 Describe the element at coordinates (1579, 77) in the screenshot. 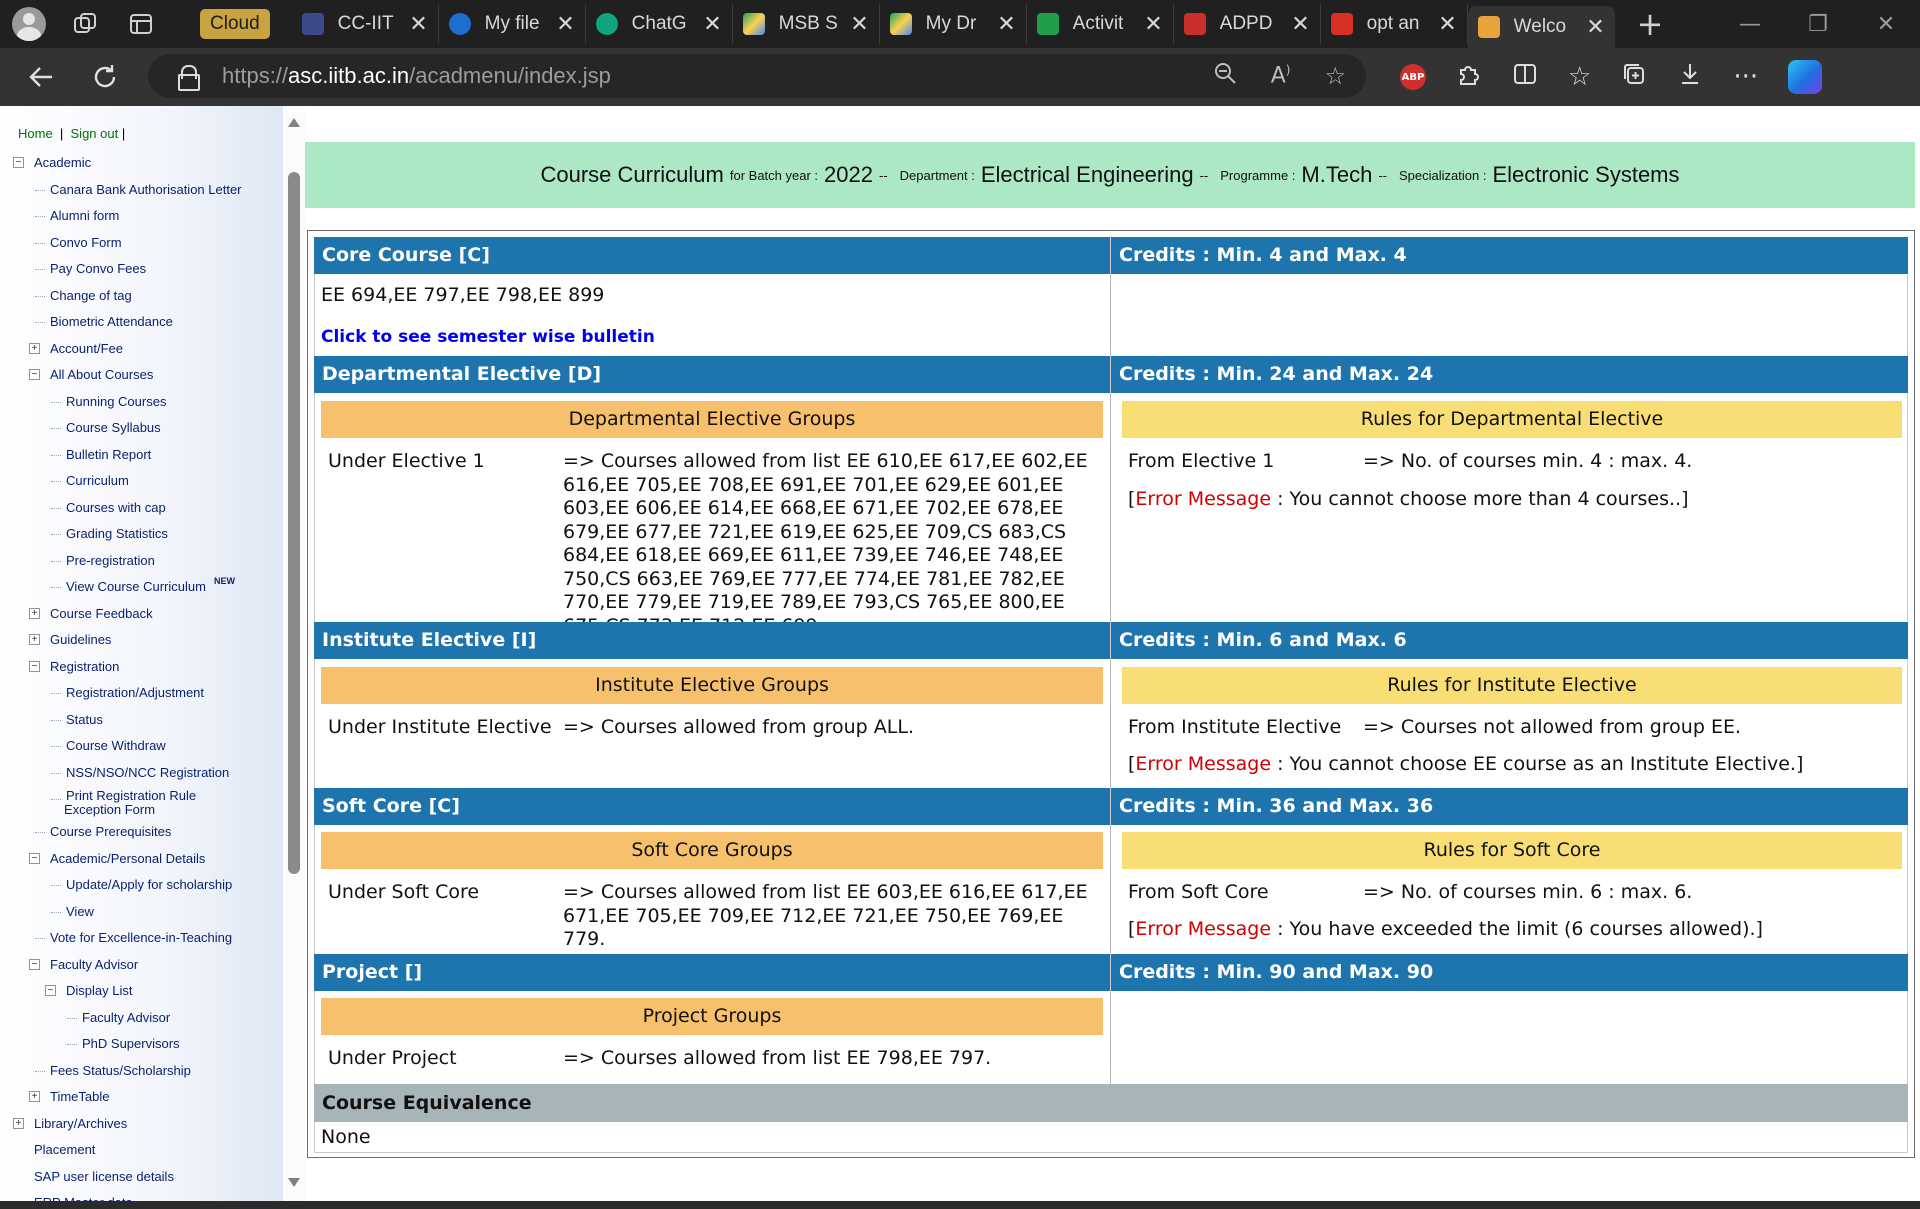

I see `favorites-icon: ☆` at that location.